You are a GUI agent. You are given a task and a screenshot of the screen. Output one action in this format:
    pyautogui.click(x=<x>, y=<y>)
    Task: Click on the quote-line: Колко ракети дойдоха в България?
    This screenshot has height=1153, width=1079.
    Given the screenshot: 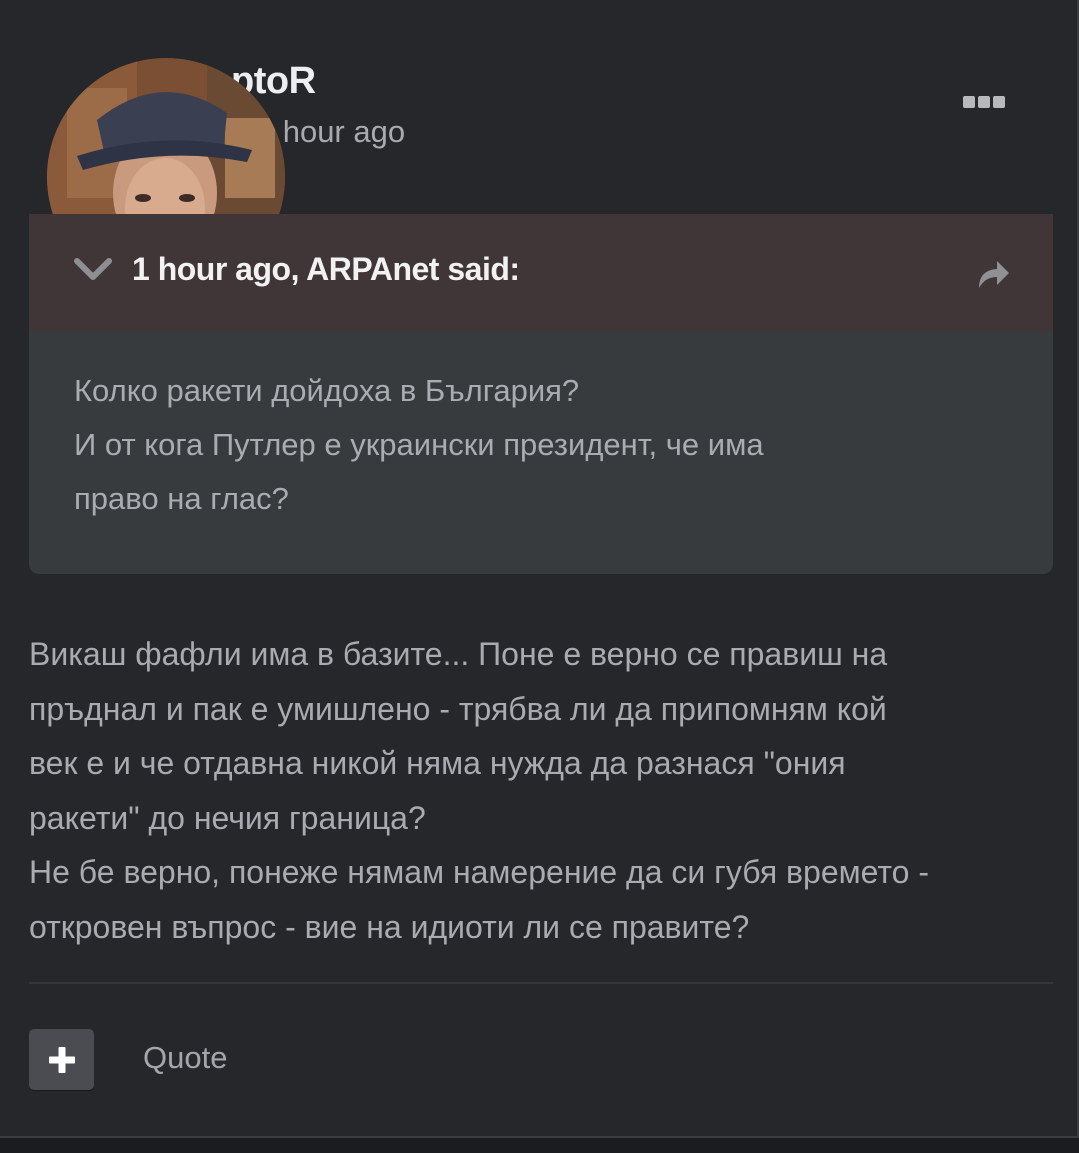 What is the action you would take?
    pyautogui.click(x=327, y=390)
    